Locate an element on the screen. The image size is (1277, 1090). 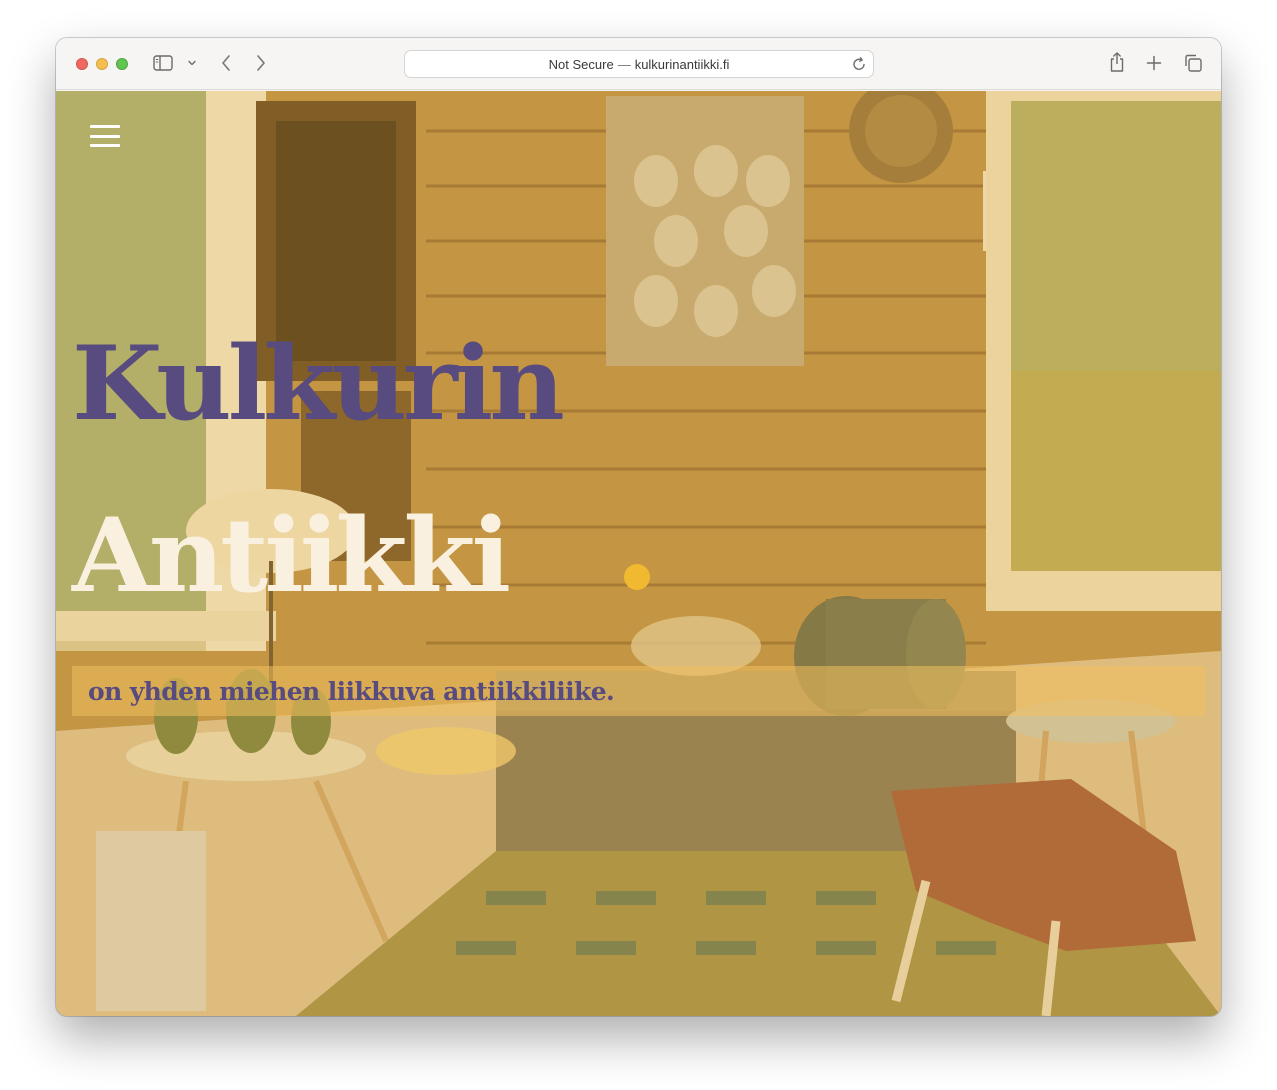
forward-icon is located at coordinates (261, 63).